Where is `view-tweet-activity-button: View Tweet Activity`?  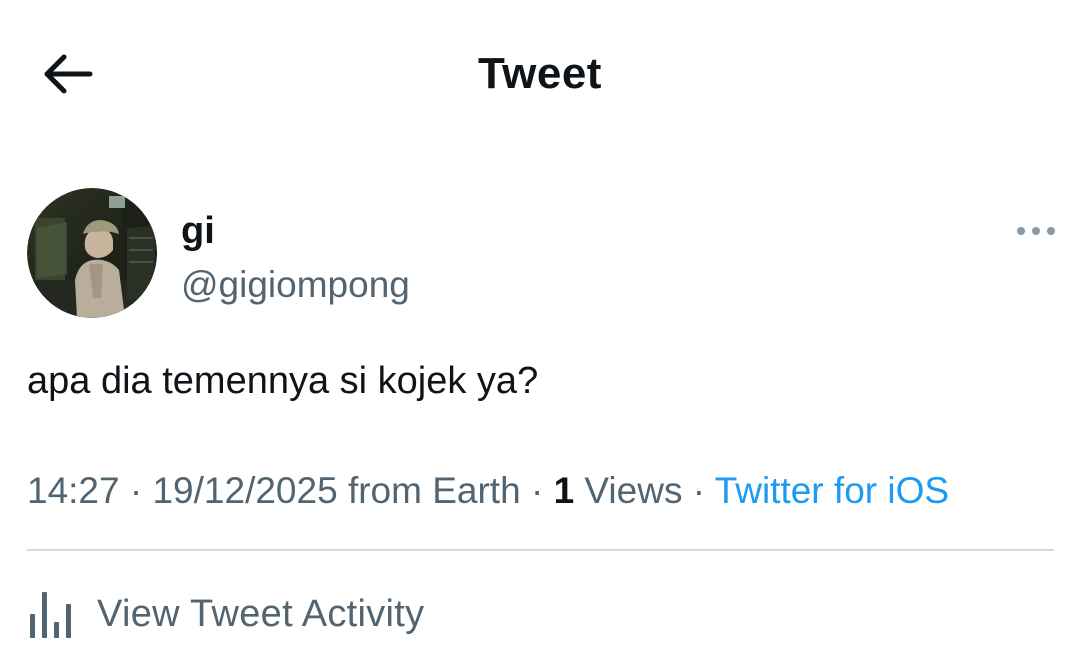 view-tweet-activity-button: View Tweet Activity is located at coordinates (225, 614).